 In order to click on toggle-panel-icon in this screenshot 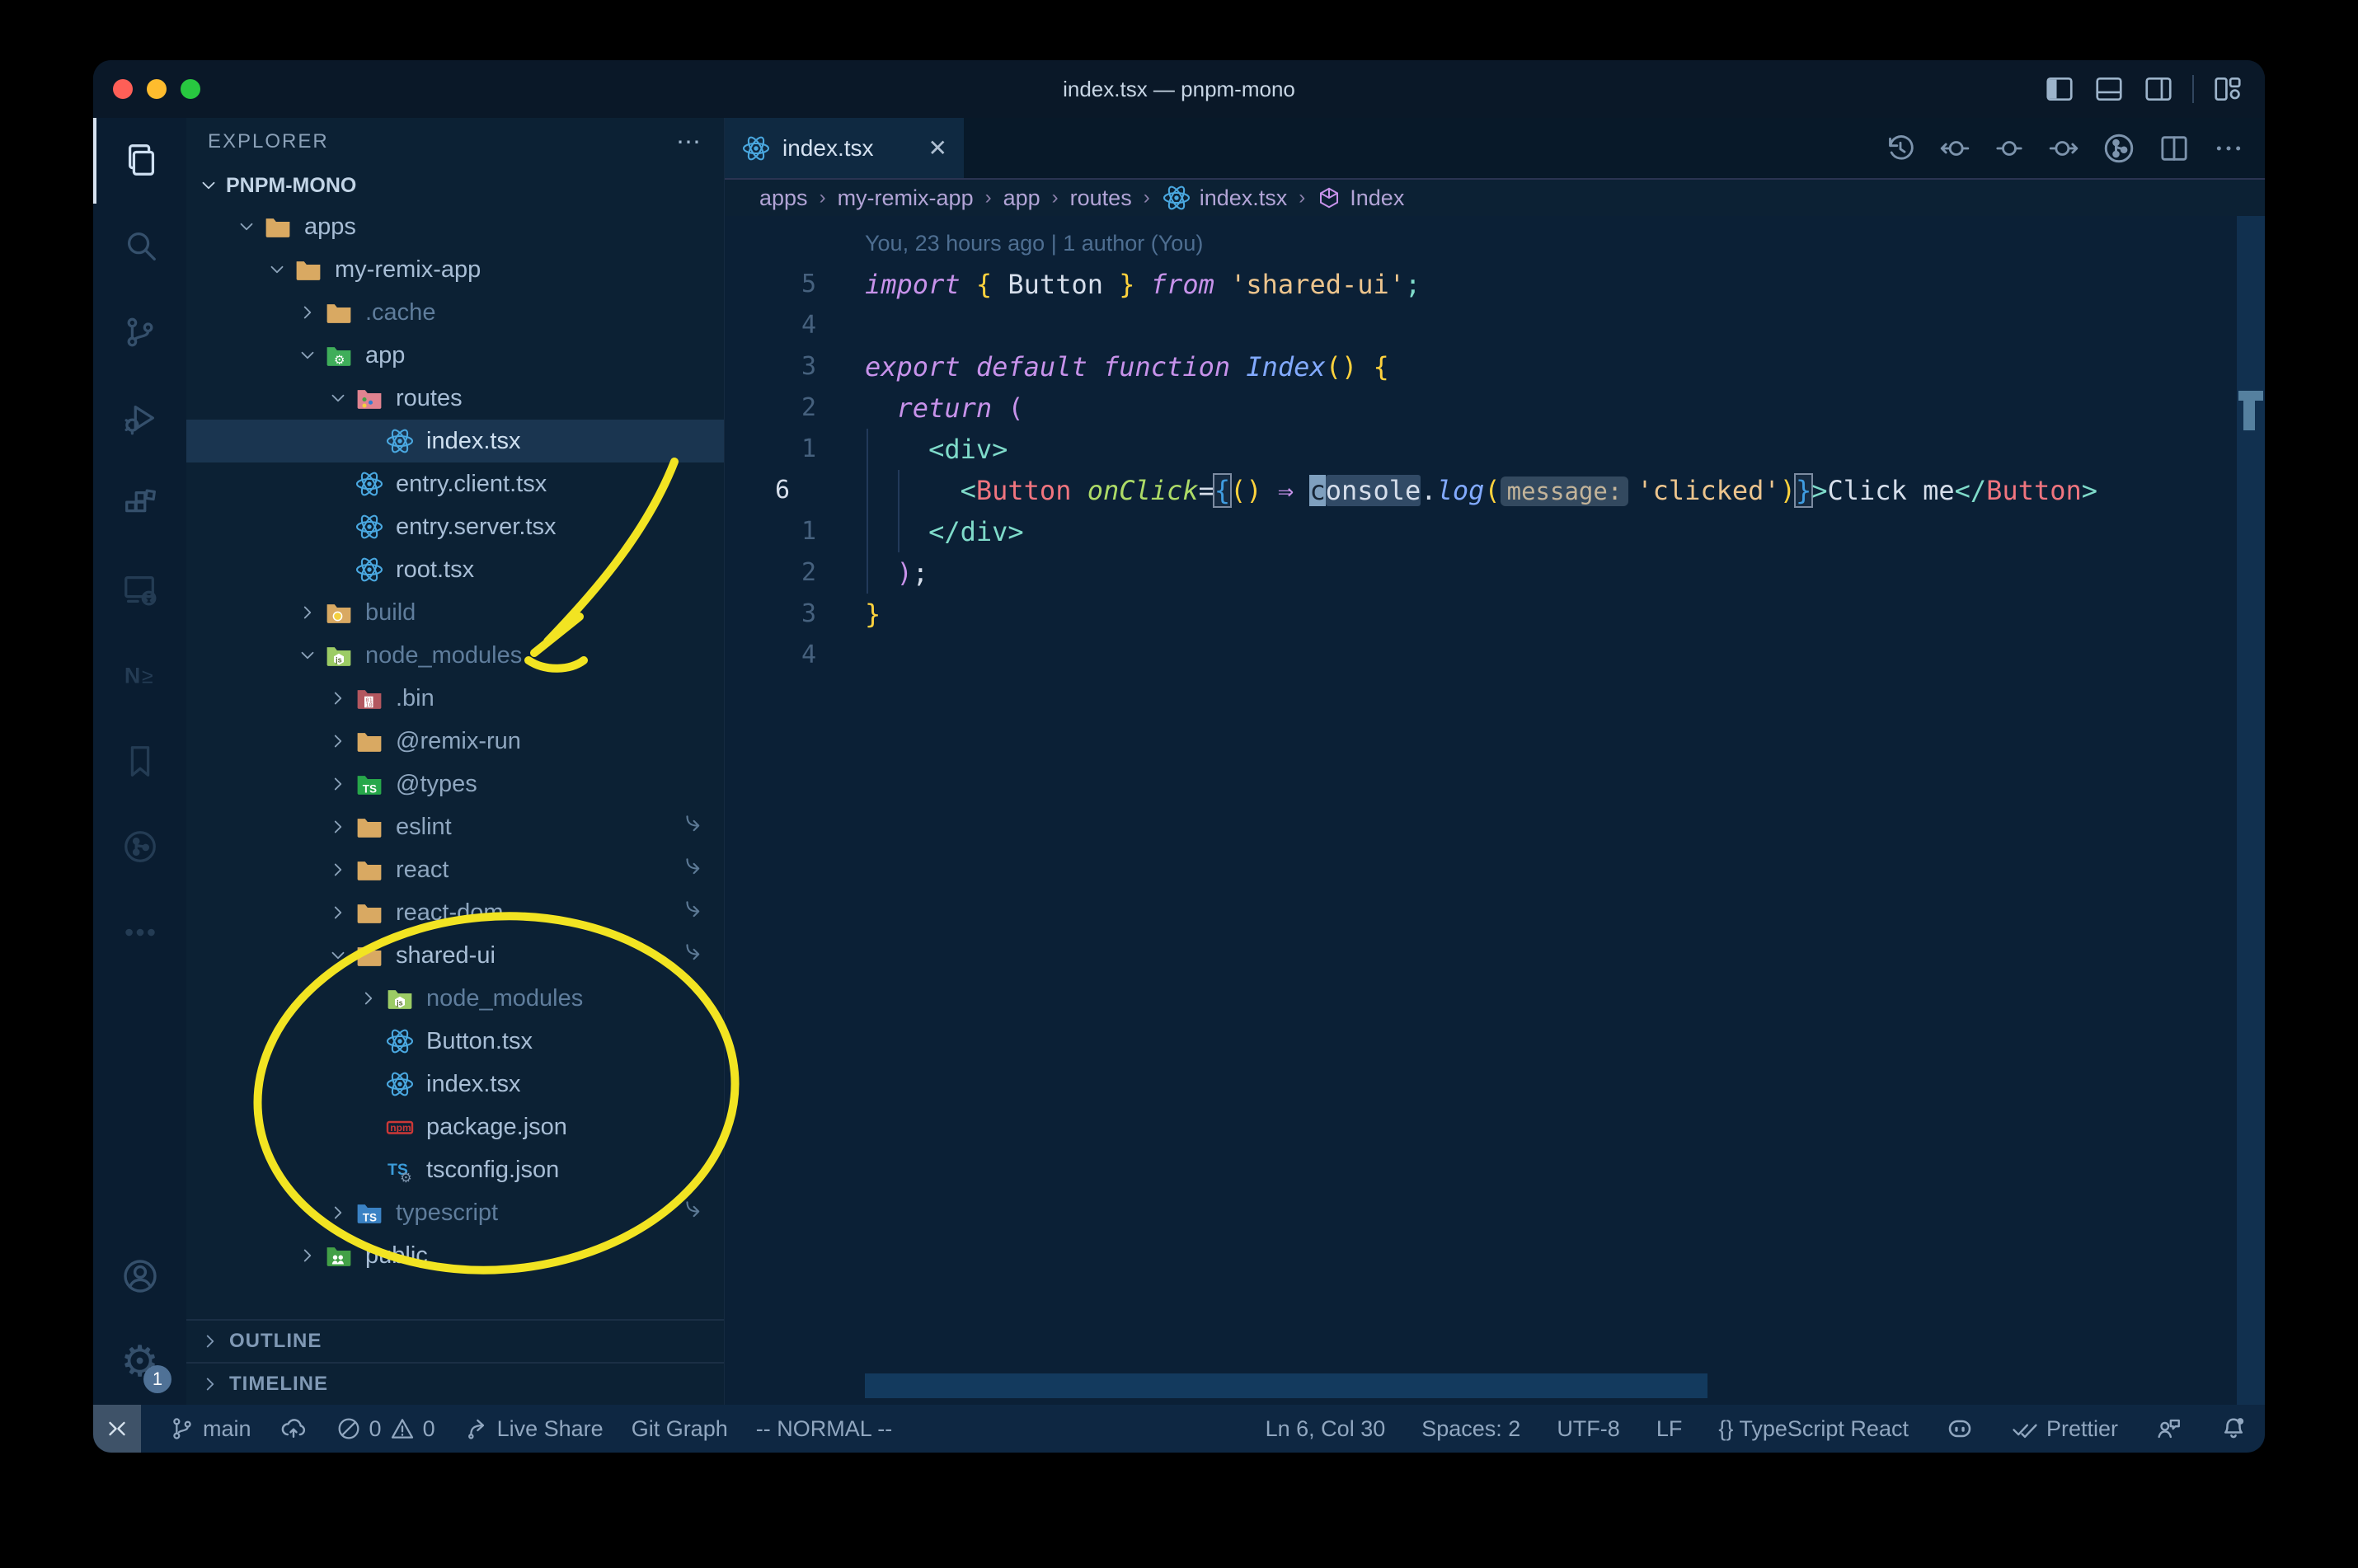, I will do `click(2109, 89)`.